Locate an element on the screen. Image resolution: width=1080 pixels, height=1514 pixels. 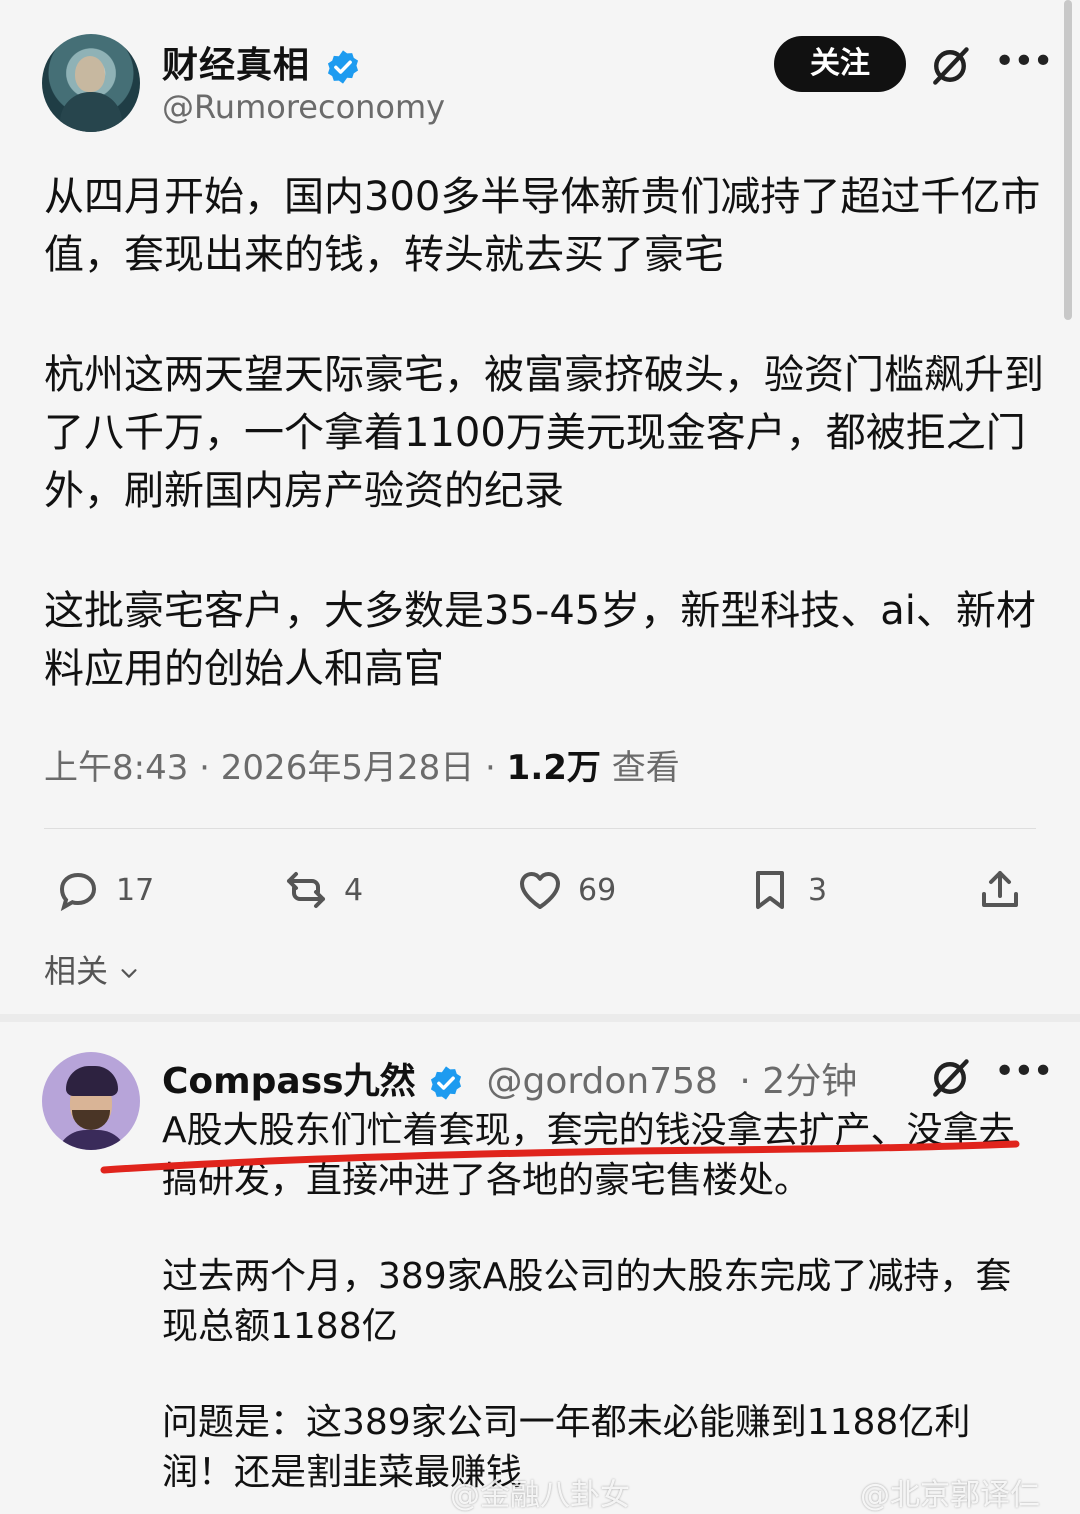
reply-author-handle: @gordon758 is located at coordinates (602, 1081).